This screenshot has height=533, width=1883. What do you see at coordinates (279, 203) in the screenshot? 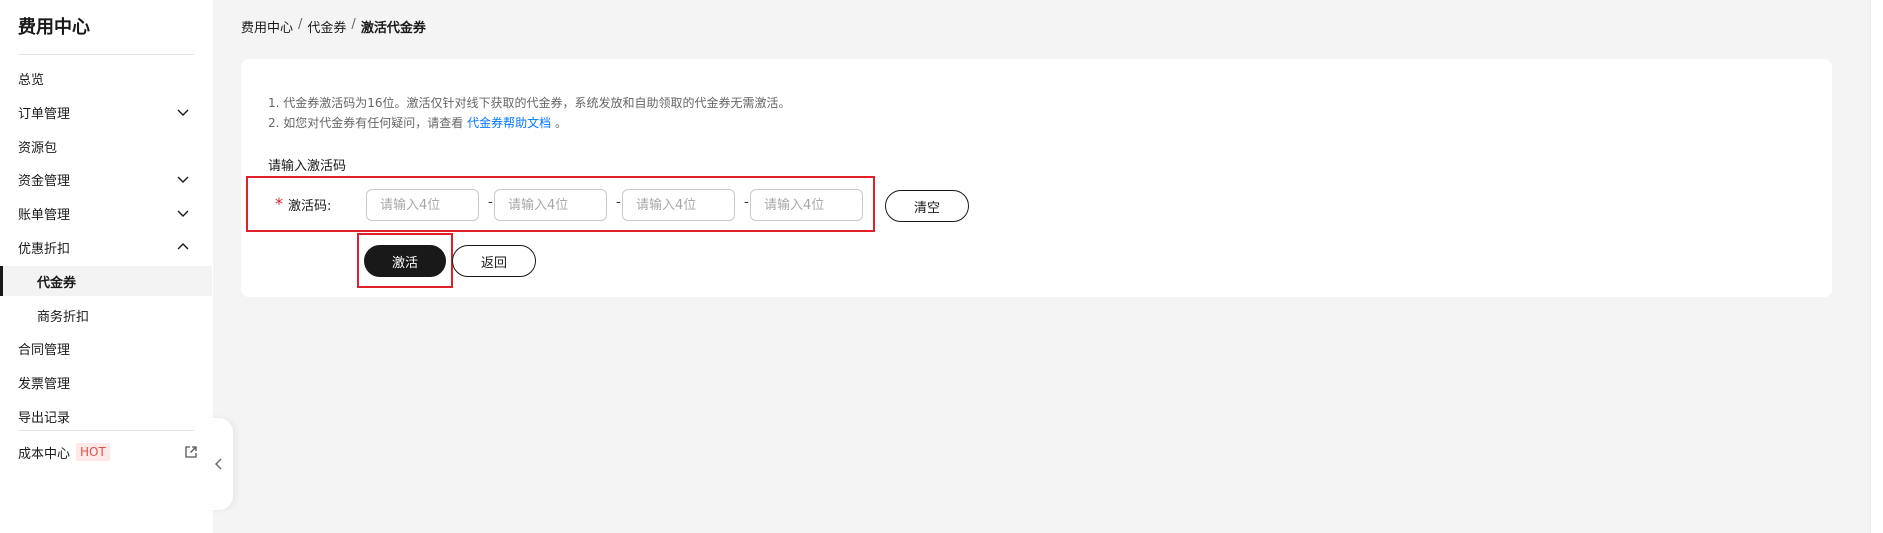
I see `required-mark: *` at bounding box center [279, 203].